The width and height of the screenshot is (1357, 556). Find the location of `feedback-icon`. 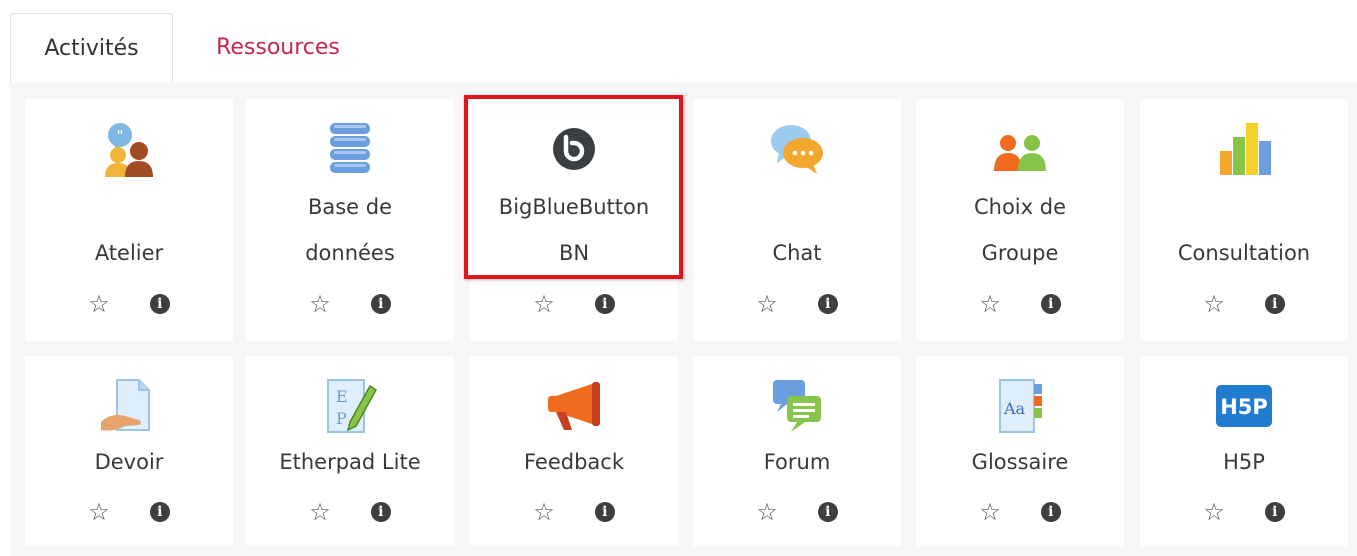

feedback-icon is located at coordinates (574, 406).